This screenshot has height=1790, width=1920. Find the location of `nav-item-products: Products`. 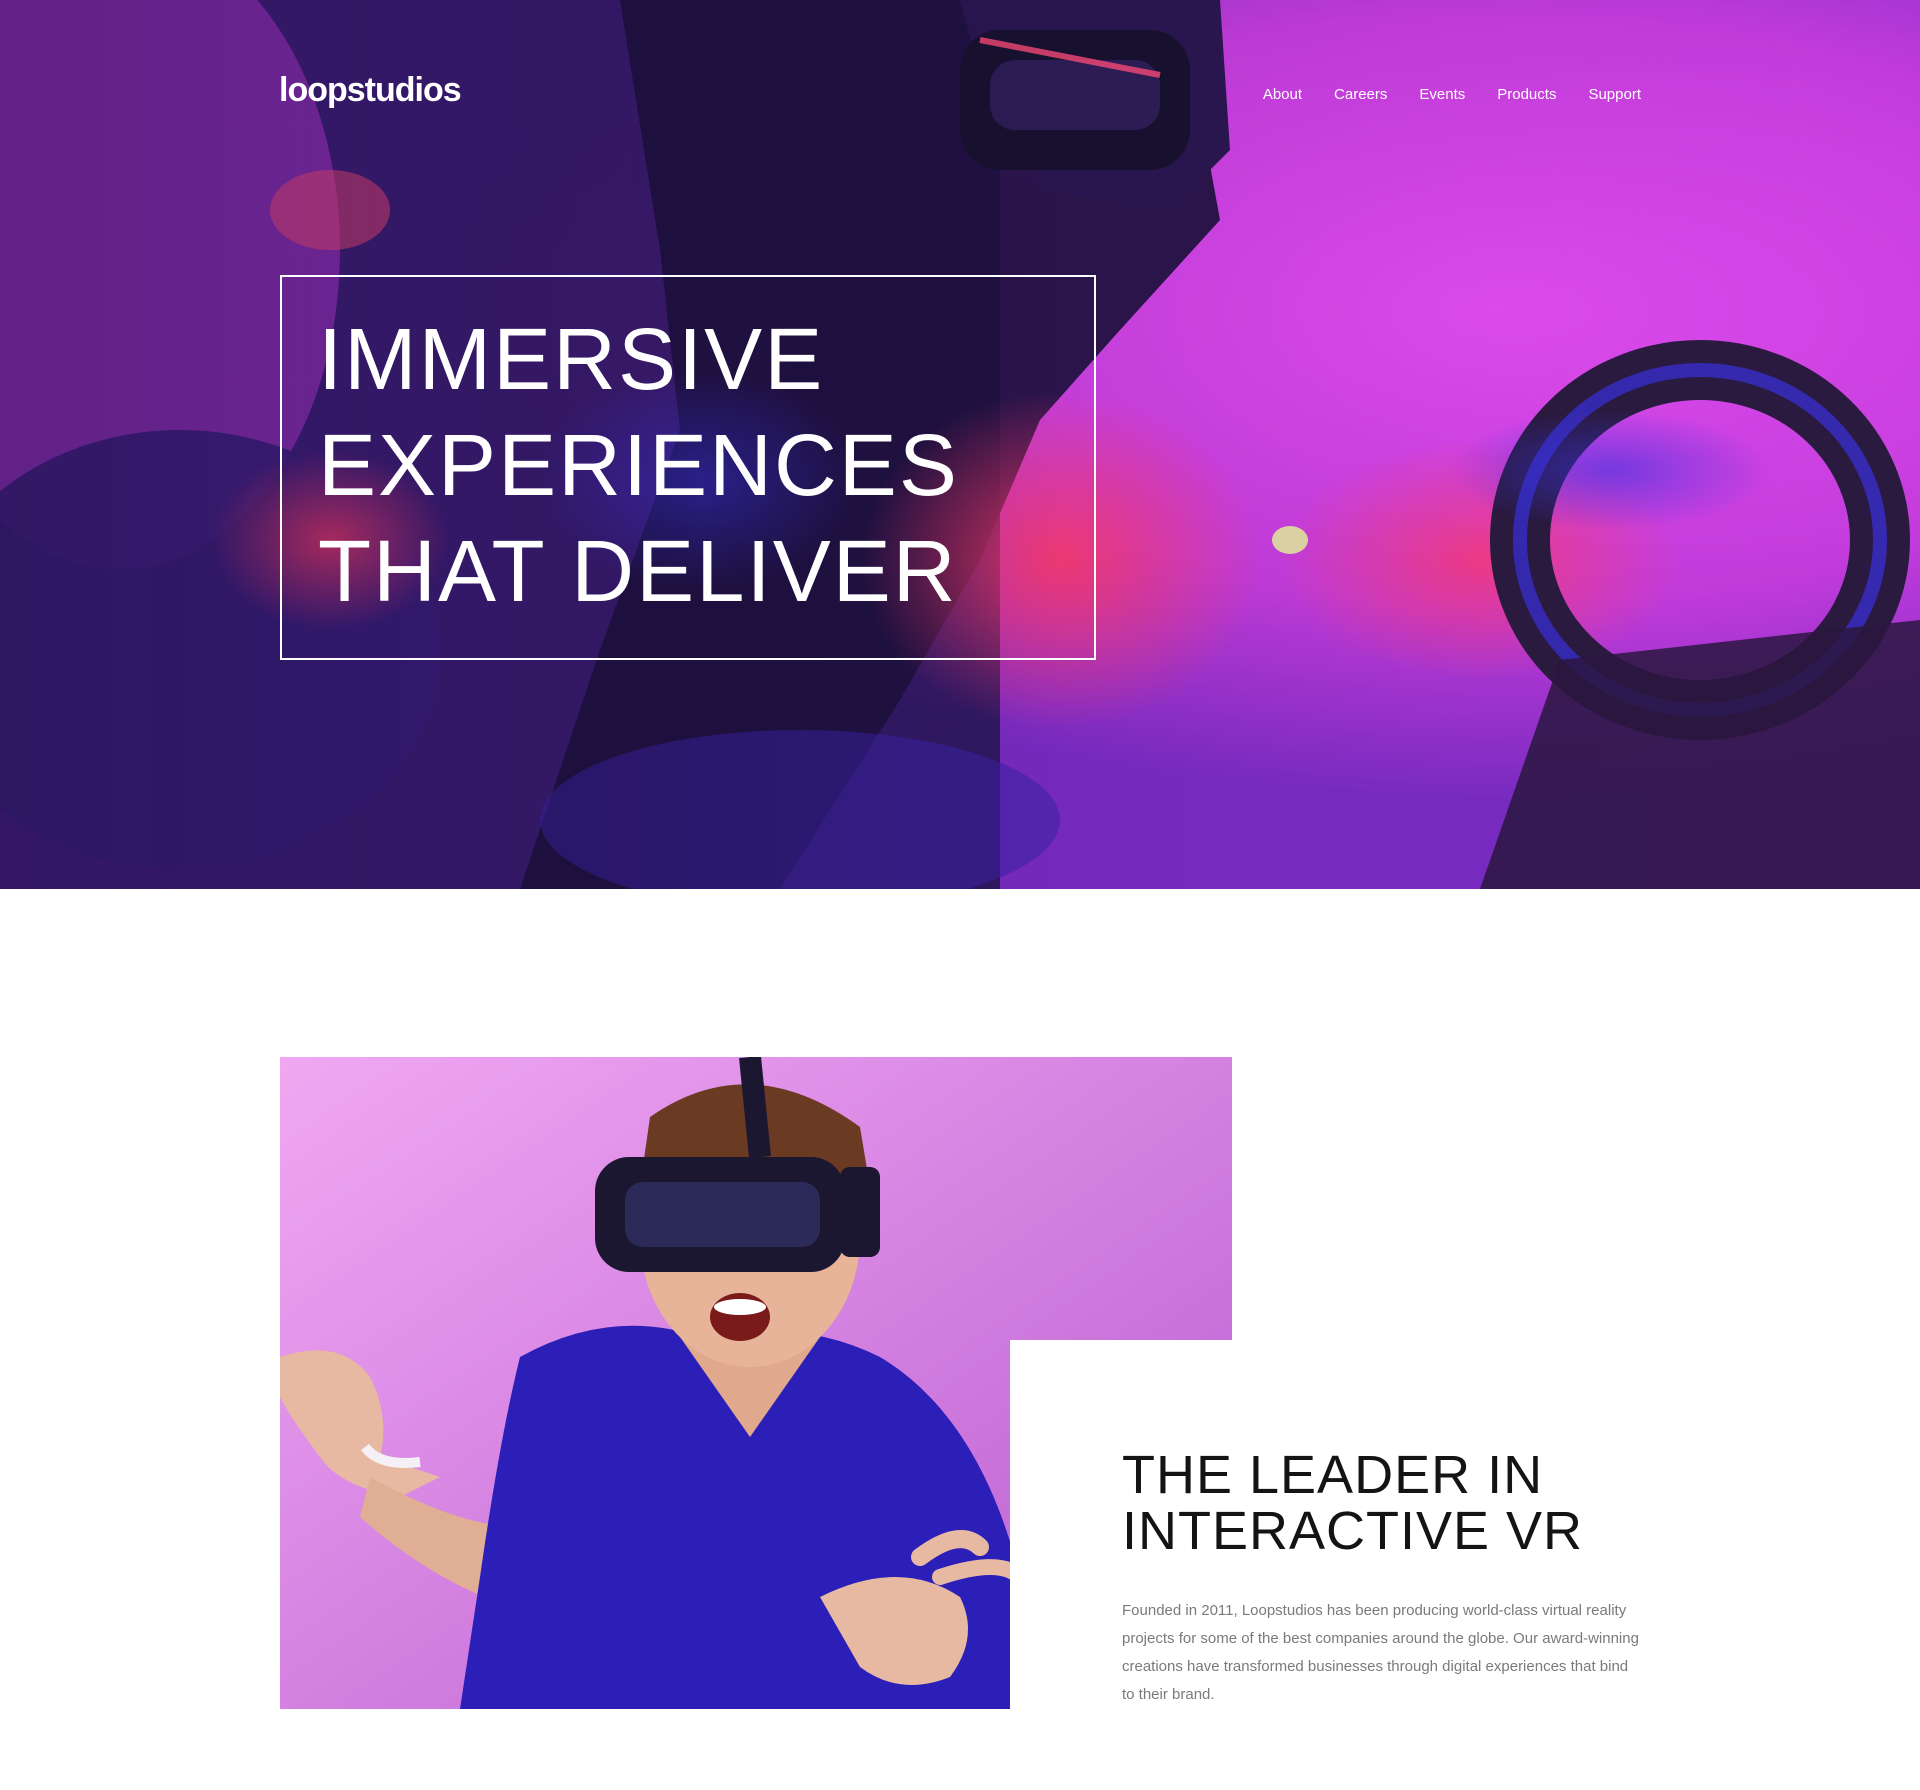

nav-item-products: Products is located at coordinates (1526, 94).